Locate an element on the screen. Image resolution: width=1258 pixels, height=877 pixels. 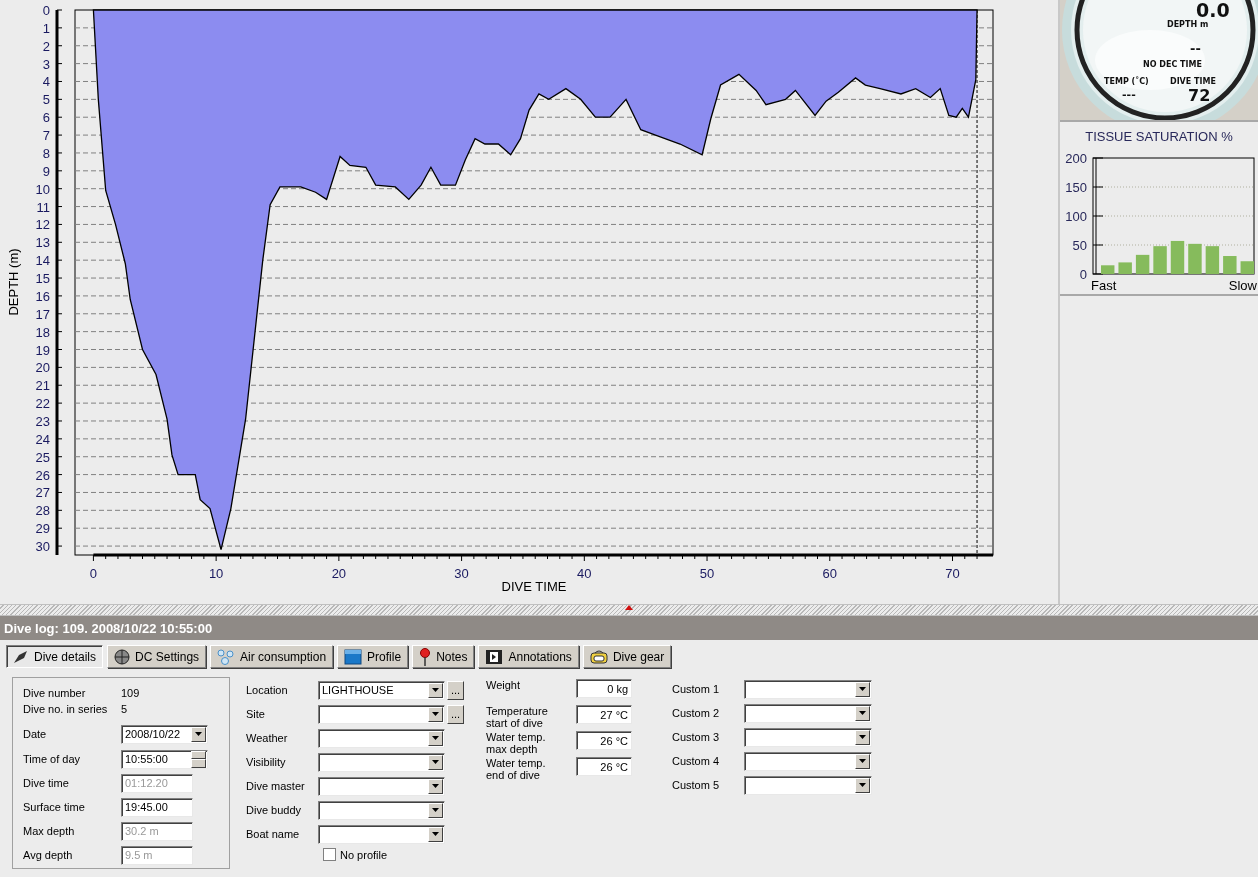
y-tick-label: 27 is located at coordinates (42, 493).